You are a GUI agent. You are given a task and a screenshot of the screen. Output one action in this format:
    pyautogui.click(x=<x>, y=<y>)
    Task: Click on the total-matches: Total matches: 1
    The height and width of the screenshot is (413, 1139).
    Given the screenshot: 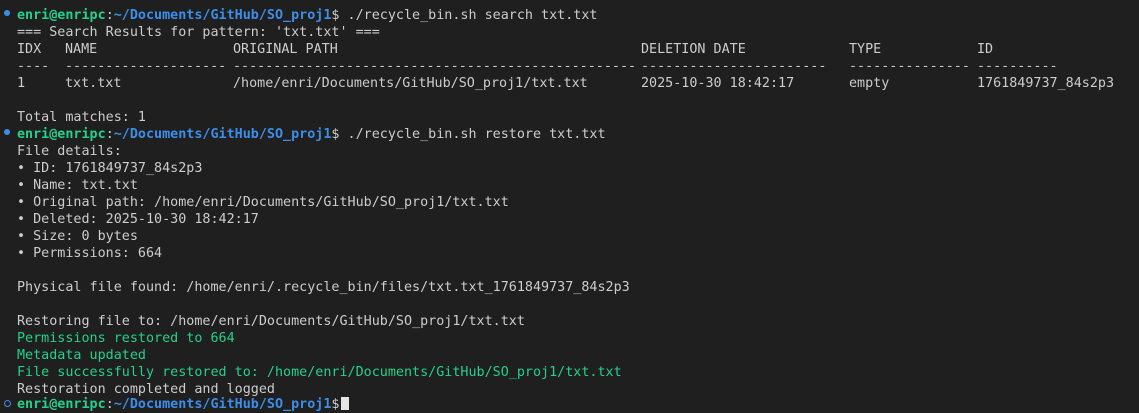 What is the action you would take?
    pyautogui.click(x=81, y=117)
    